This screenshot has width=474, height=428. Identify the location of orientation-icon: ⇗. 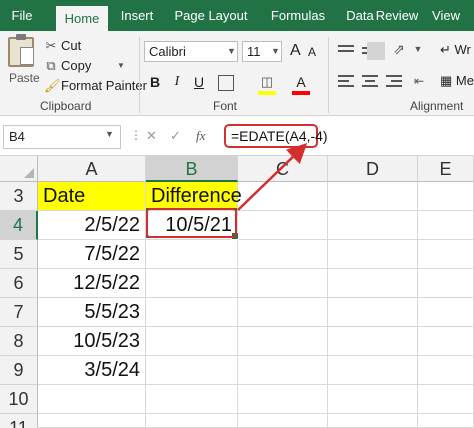
(399, 49).